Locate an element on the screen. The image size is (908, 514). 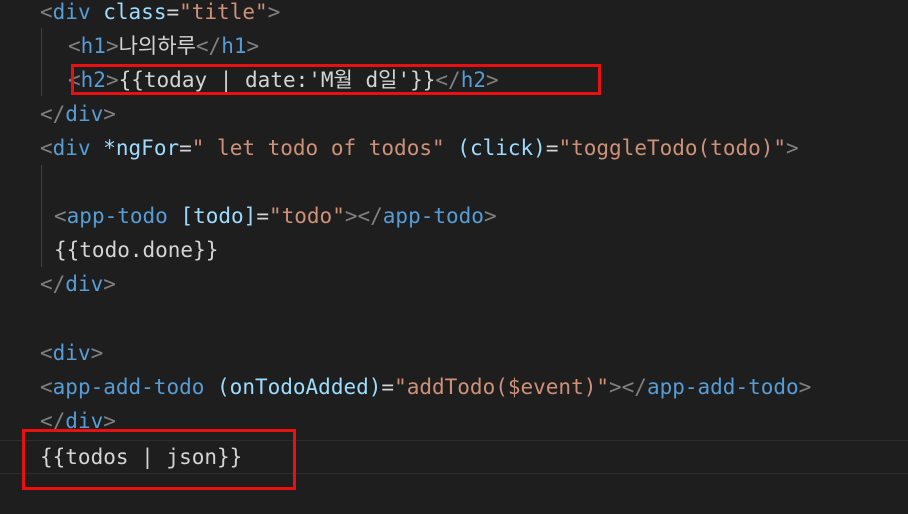
token-attribute-name: *ngFor is located at coordinates (141, 148).